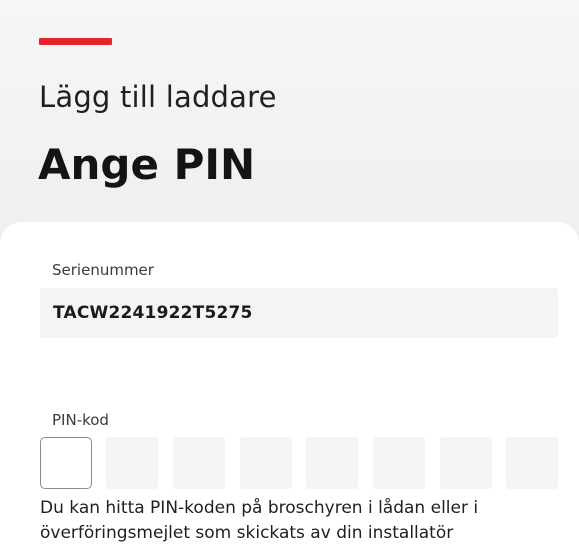  I want to click on serial-number-value: TACW2241922T5275, so click(153, 313).